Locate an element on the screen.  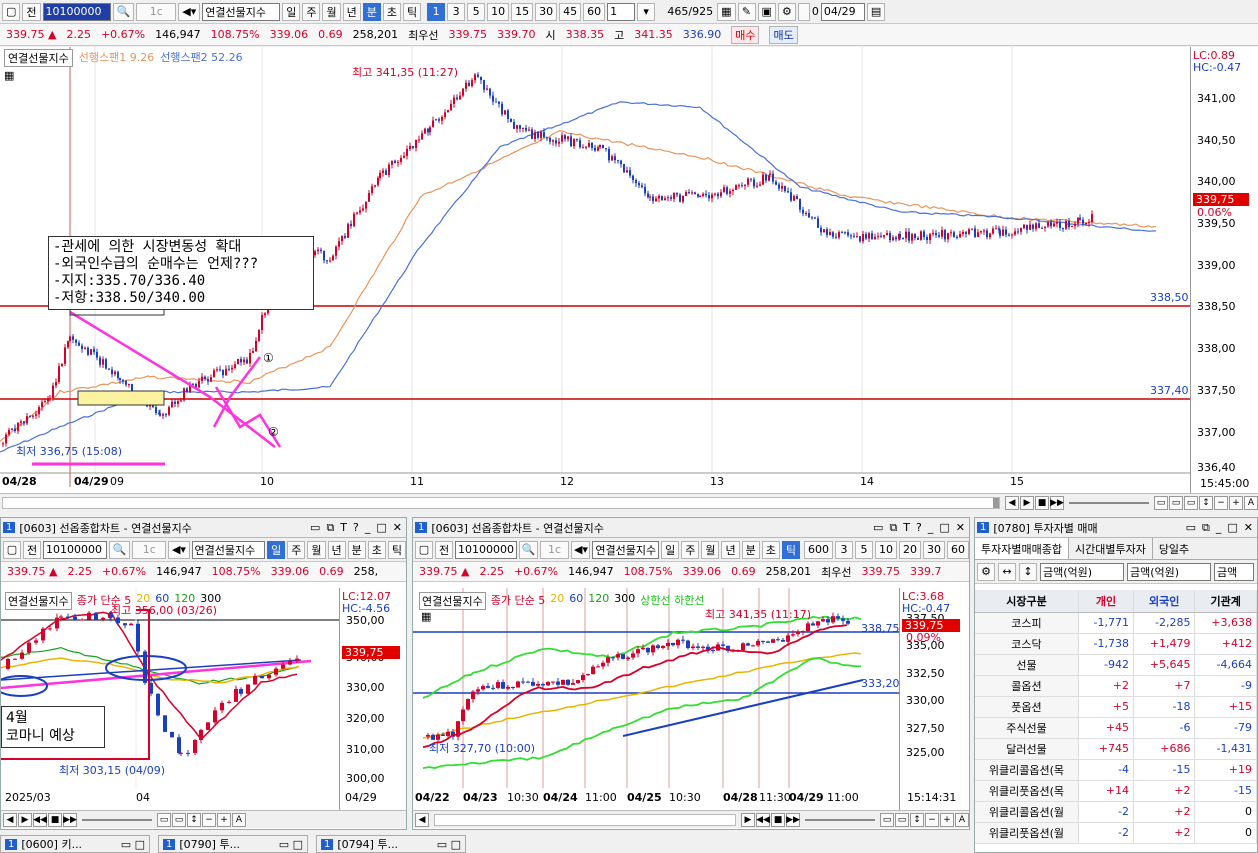
panel2-title-bar: 1 [0603] 선옵종합차트 - 연결선물지수 ▭ ⧉ T? _ □ ✕ is located at coordinates (691, 528).